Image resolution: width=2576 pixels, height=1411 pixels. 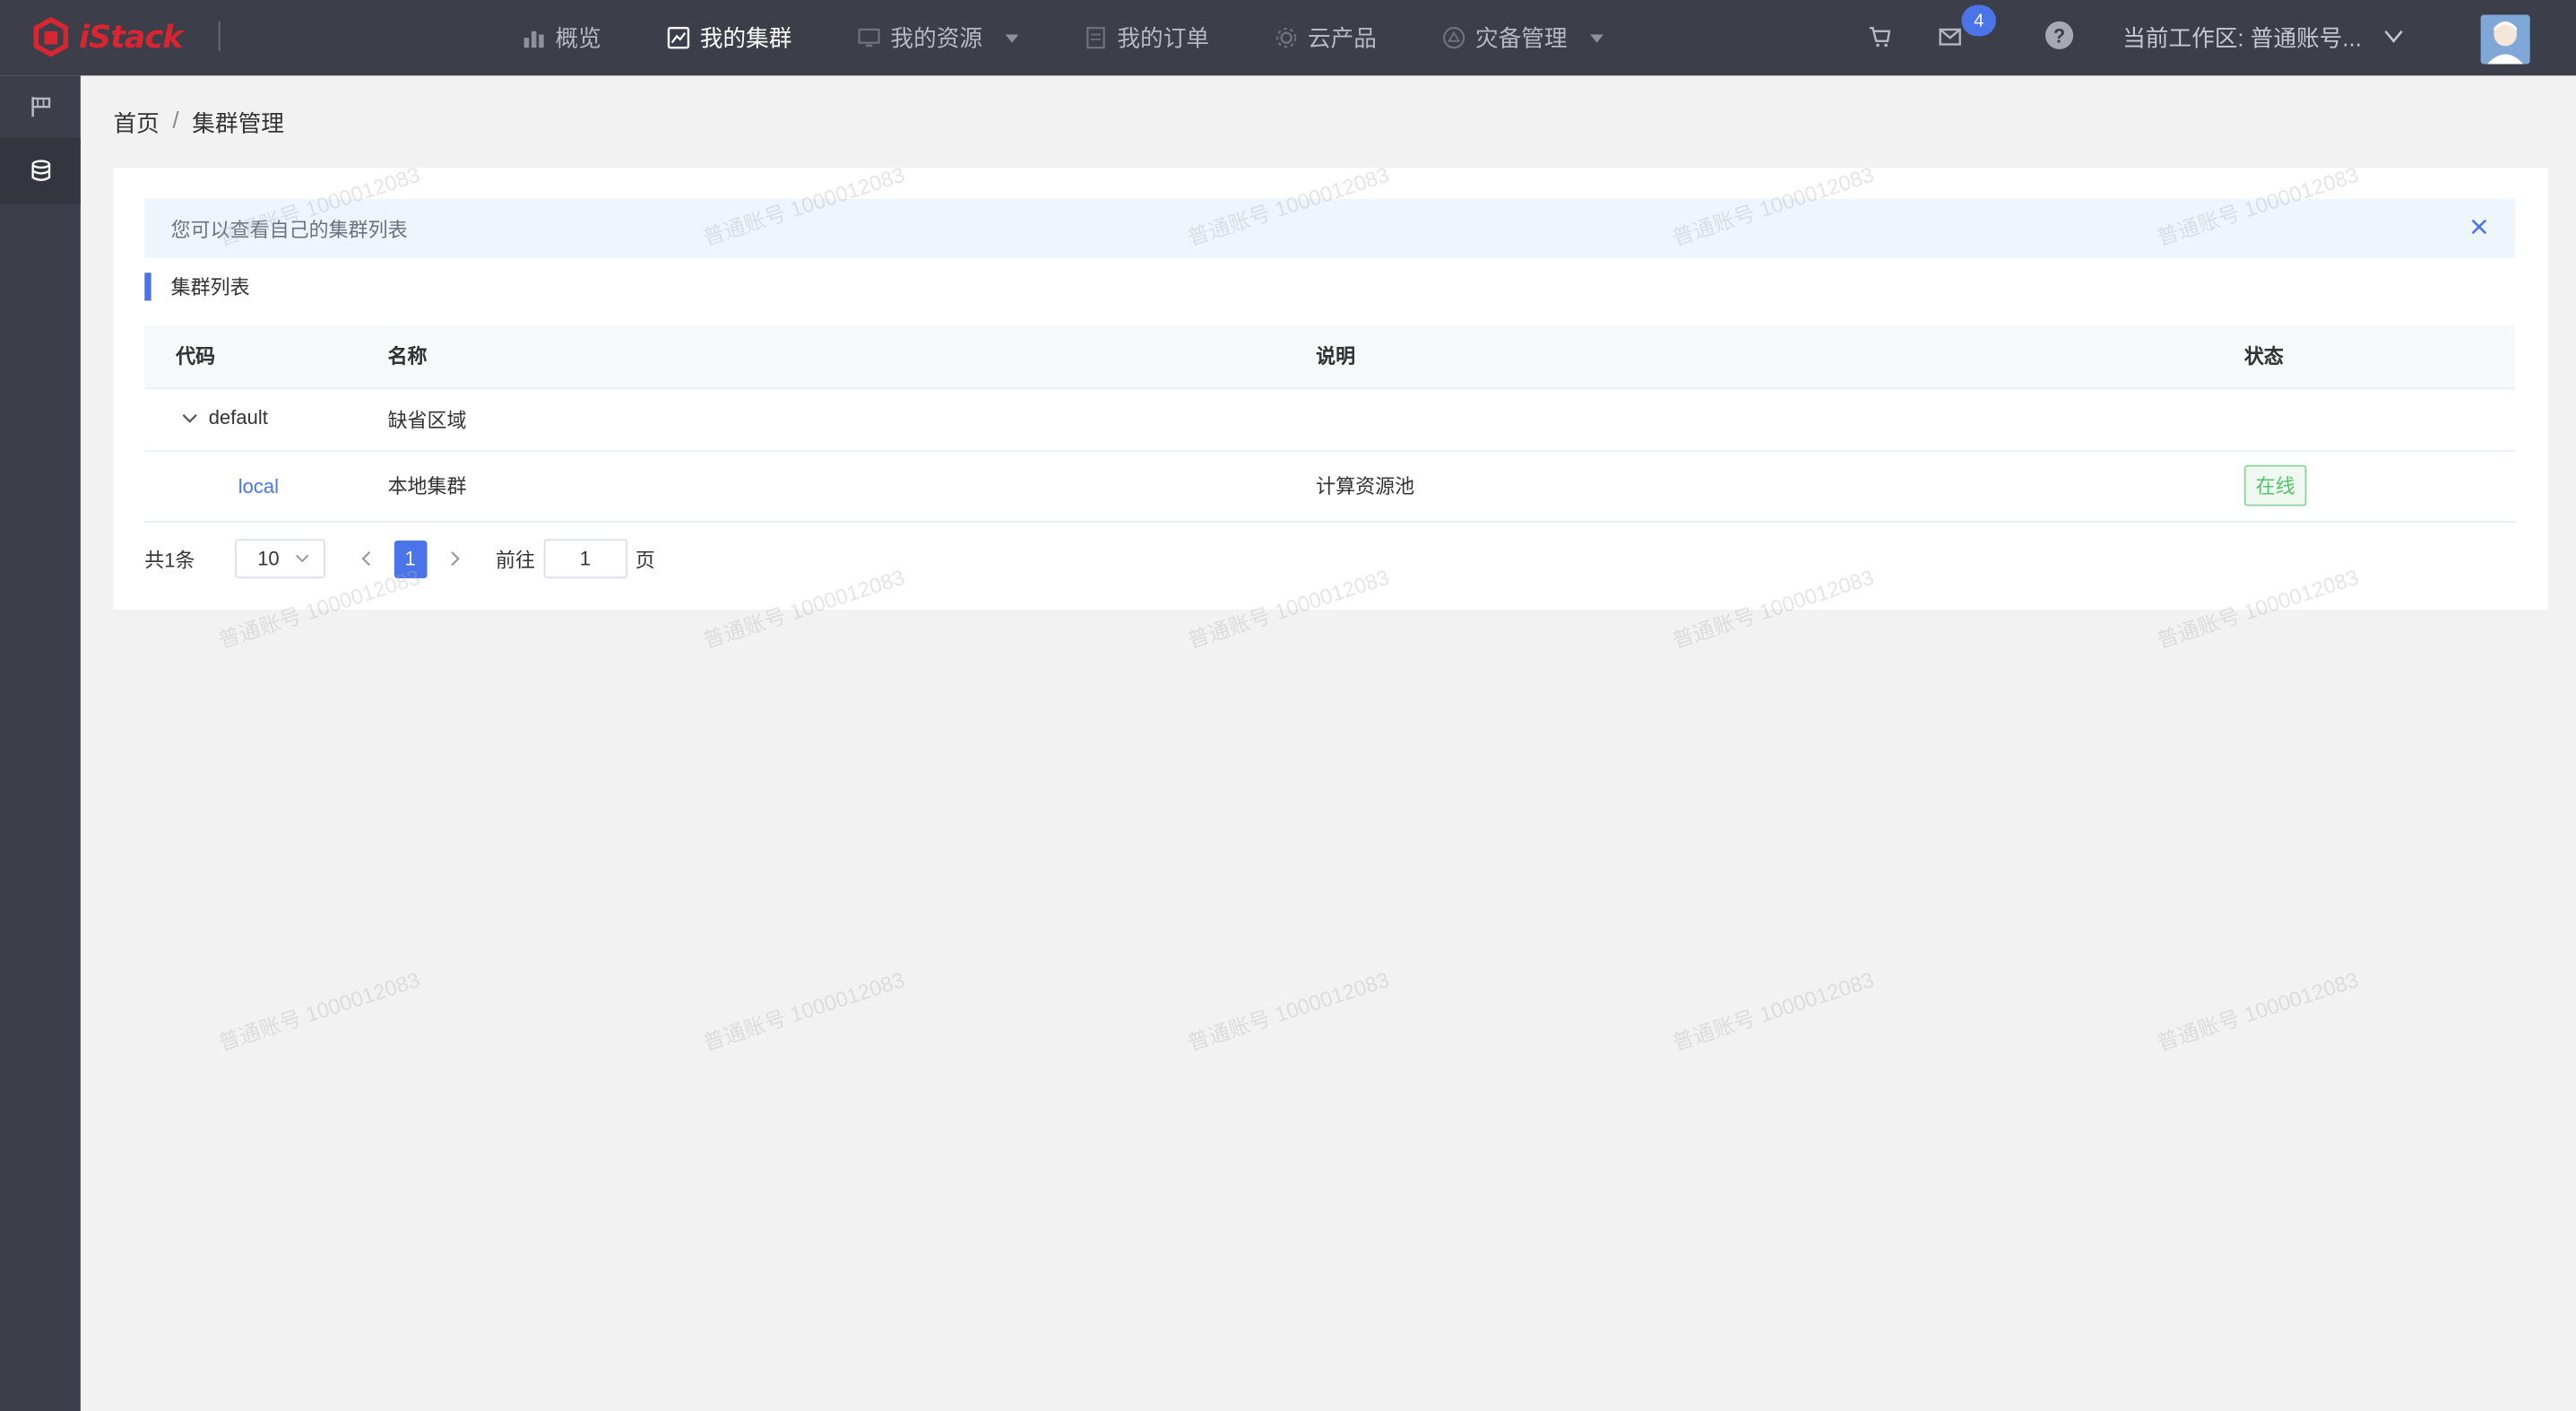 What do you see at coordinates (852, 357) in the screenshot?
I see `column-header-name: 名称` at bounding box center [852, 357].